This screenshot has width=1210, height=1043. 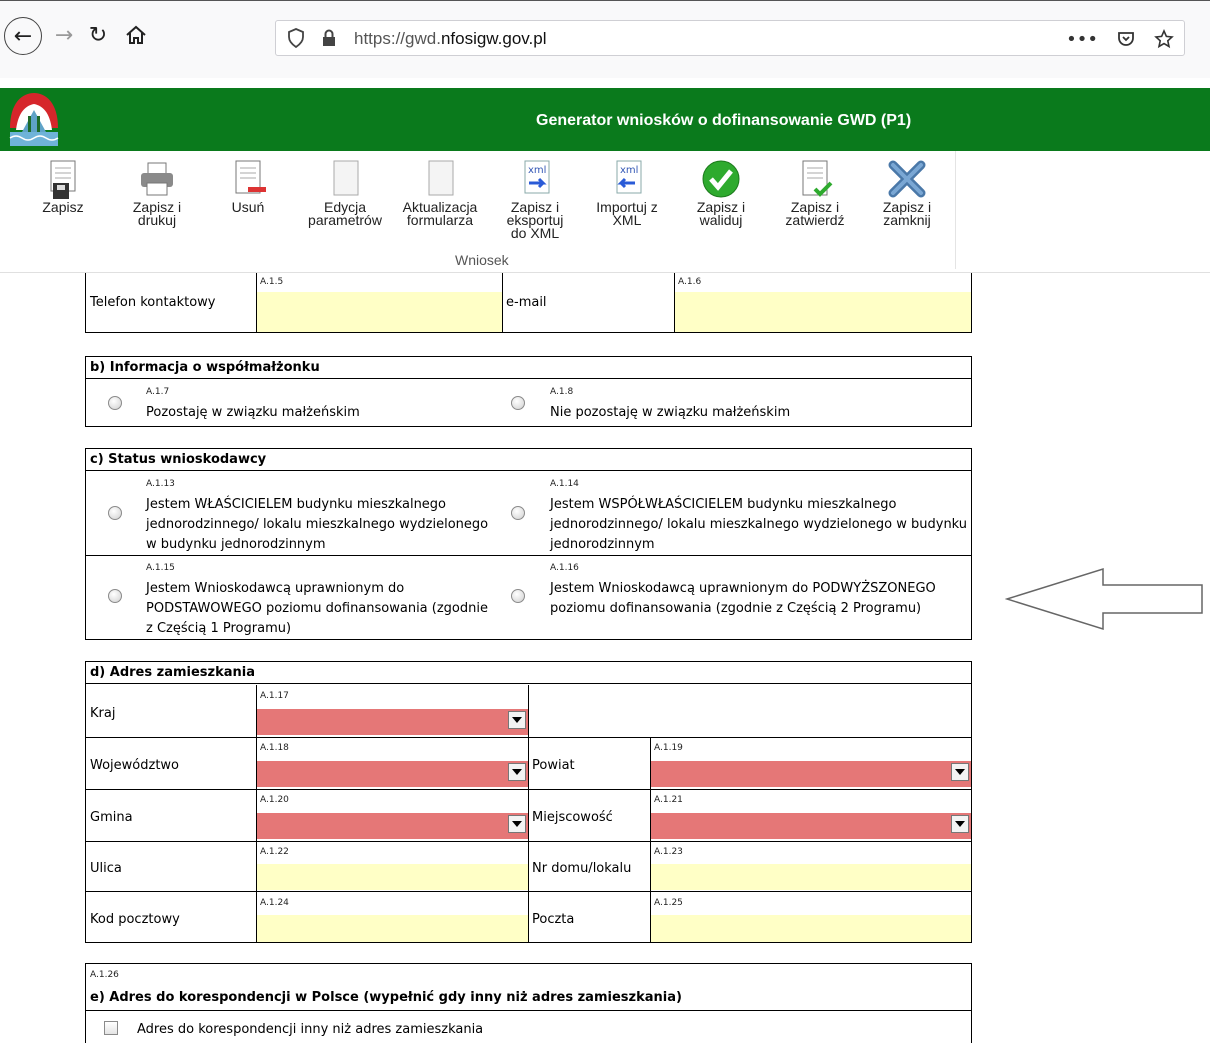 What do you see at coordinates (730, 38) in the screenshot?
I see `address-bar: https://gwd.nfosigw.gov.pl •••` at bounding box center [730, 38].